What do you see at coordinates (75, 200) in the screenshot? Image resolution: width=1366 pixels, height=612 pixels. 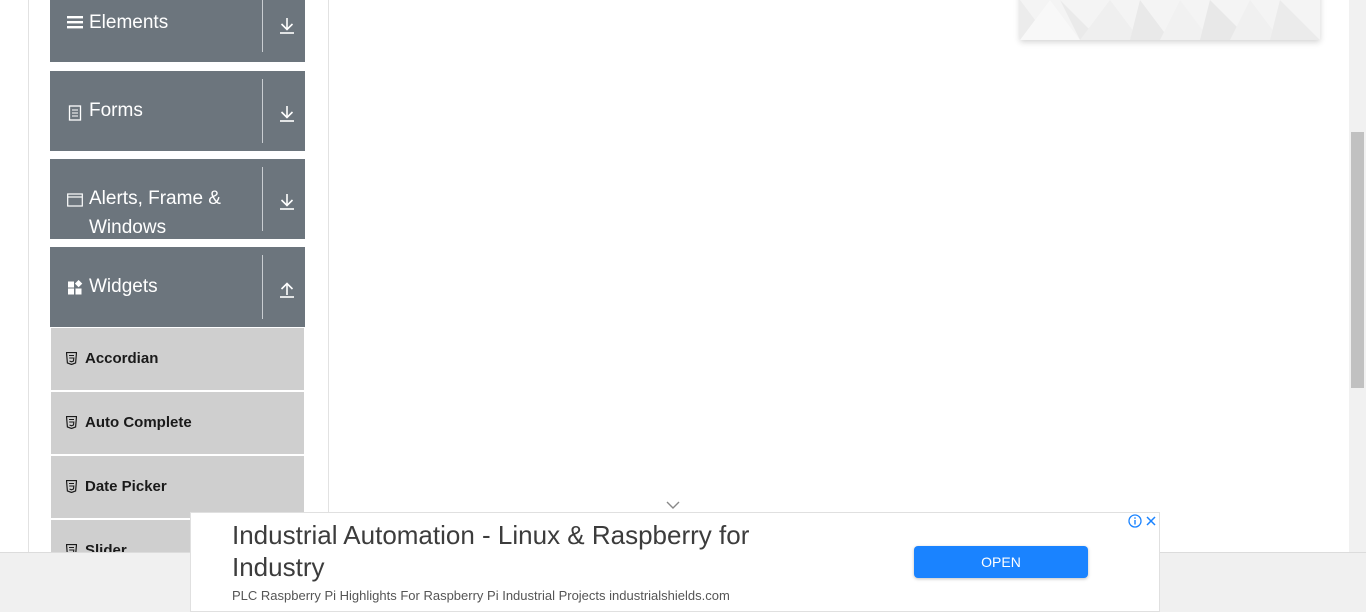 I see `window-icon` at bounding box center [75, 200].